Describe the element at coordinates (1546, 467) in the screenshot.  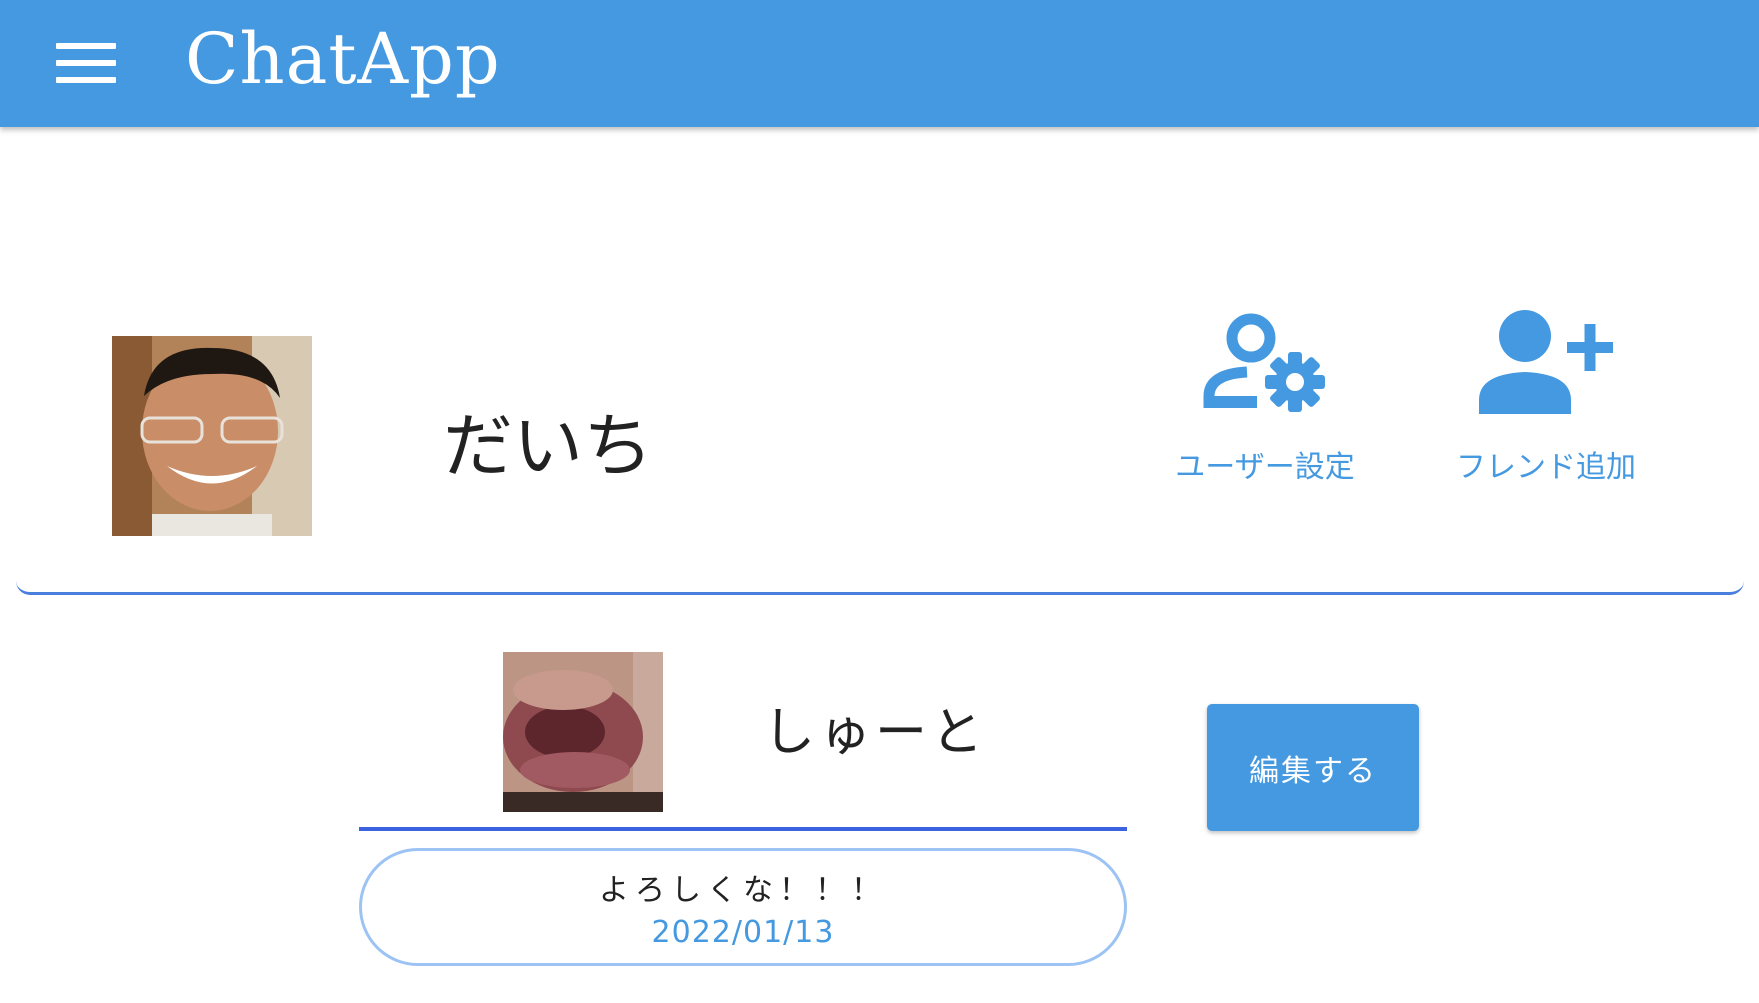
I see `add-friend-label: フレンド追加` at that location.